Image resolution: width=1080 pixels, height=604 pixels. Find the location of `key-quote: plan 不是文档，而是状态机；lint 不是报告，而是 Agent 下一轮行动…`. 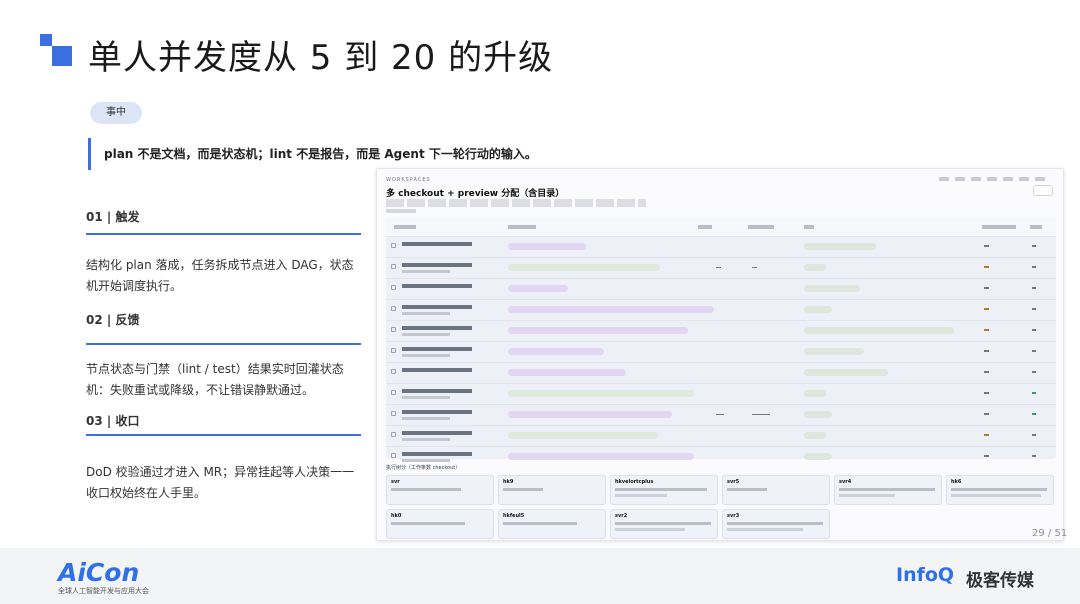

key-quote: plan 不是文档，而是状态机；lint 不是报告，而是 Agent 下一轮行动… is located at coordinates (320, 154).